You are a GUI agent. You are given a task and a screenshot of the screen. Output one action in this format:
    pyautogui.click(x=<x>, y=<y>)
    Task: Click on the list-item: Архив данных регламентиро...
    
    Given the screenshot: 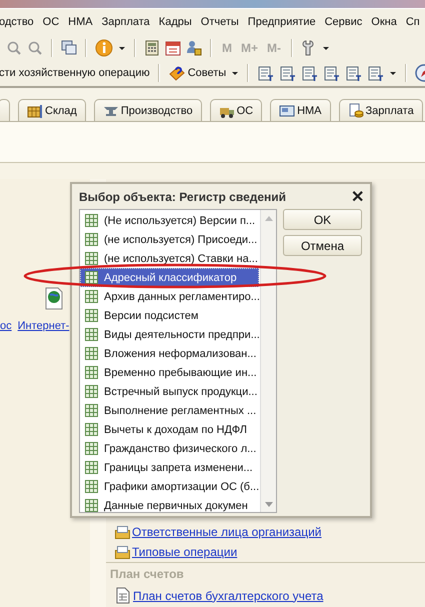 What is the action you would take?
    pyautogui.click(x=169, y=296)
    